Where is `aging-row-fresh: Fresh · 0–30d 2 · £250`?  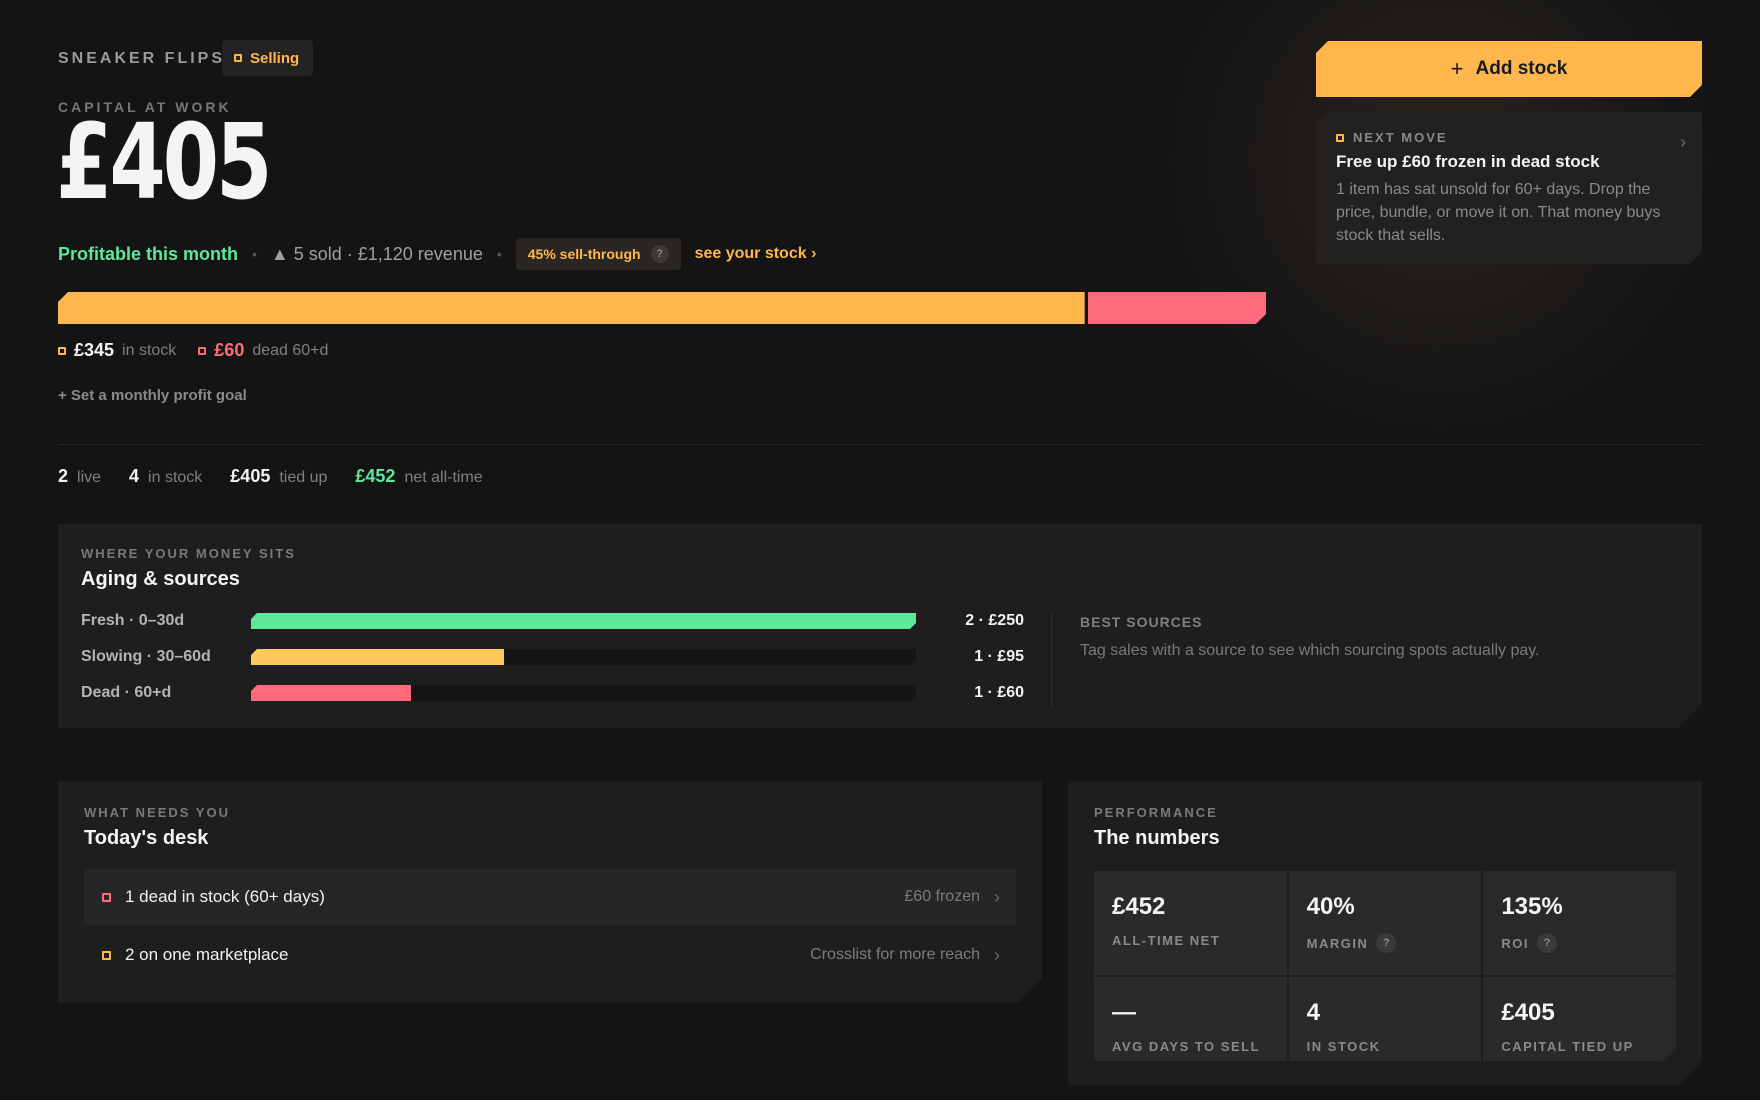
aging-row-fresh: Fresh · 0–30d 2 · £250 is located at coordinates (561, 621).